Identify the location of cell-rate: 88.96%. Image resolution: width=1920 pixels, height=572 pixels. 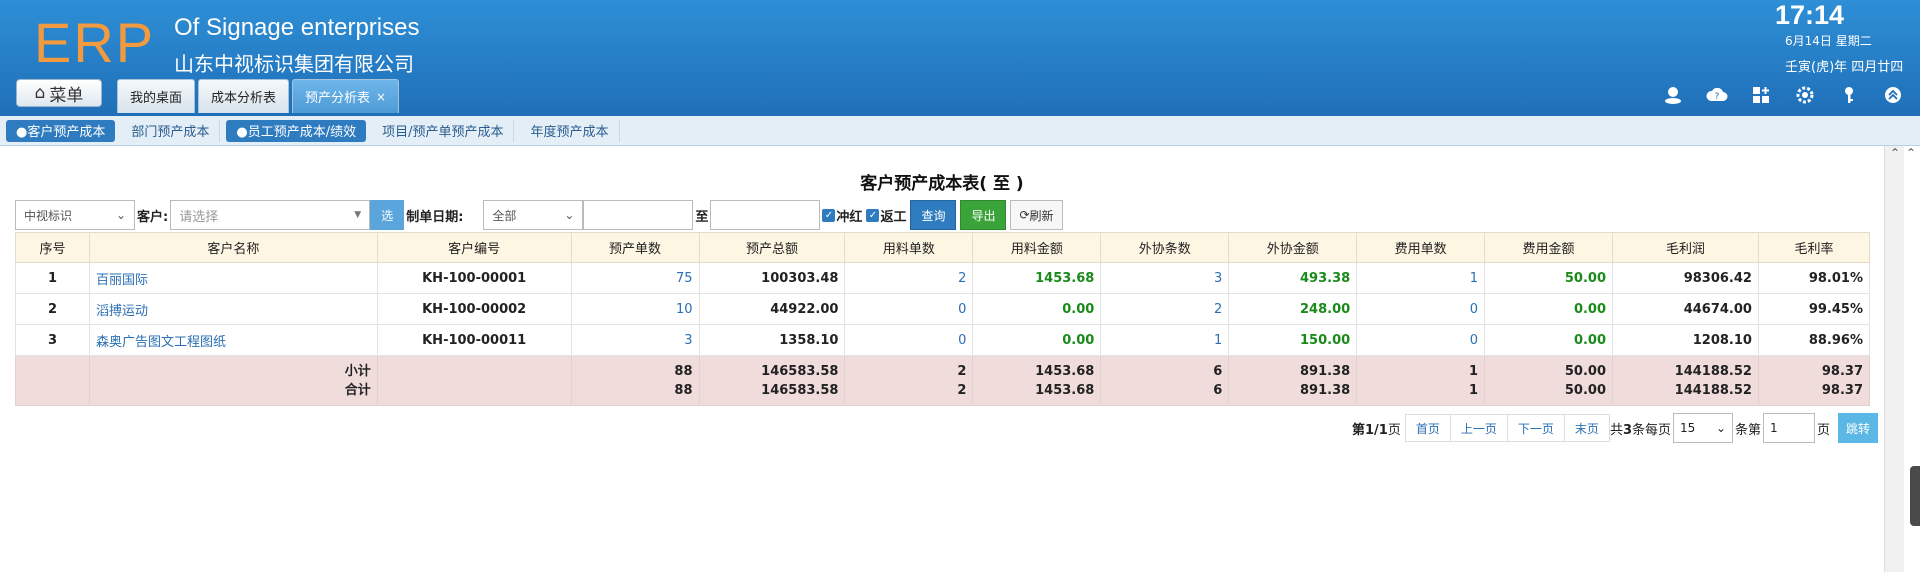
(1814, 340).